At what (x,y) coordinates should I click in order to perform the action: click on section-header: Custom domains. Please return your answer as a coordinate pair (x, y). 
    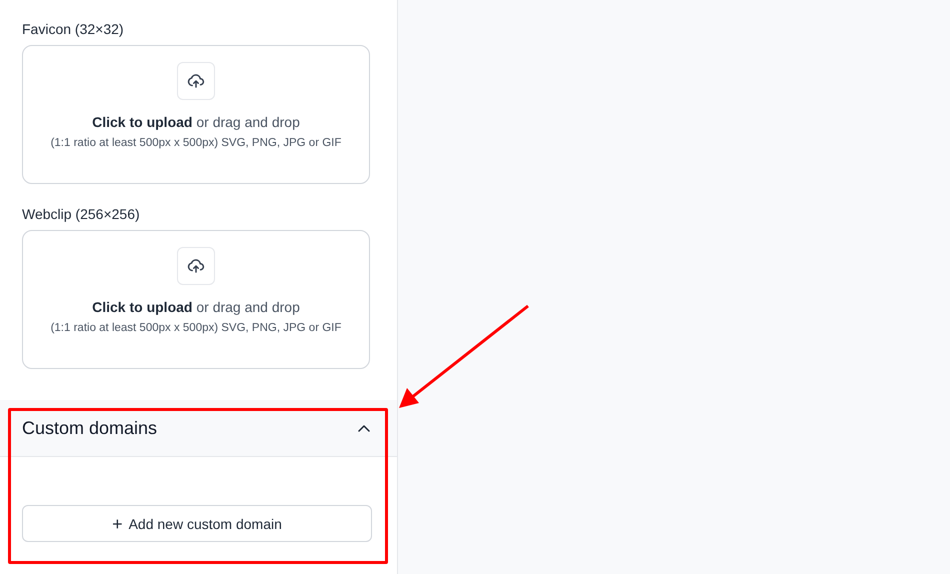
    Looking at the image, I should click on (198, 428).